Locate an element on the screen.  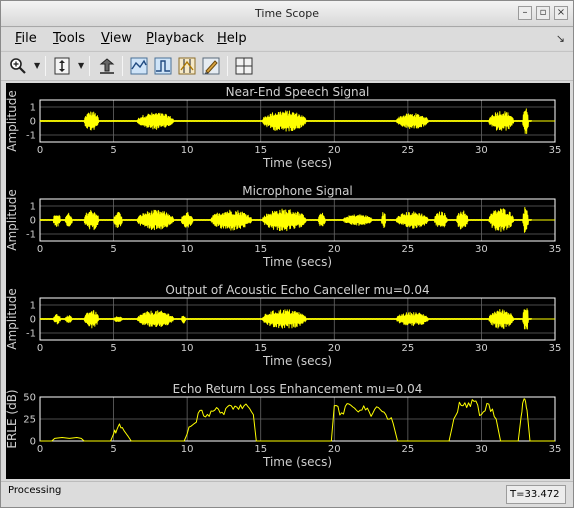
close-button: × is located at coordinates (561, 13).